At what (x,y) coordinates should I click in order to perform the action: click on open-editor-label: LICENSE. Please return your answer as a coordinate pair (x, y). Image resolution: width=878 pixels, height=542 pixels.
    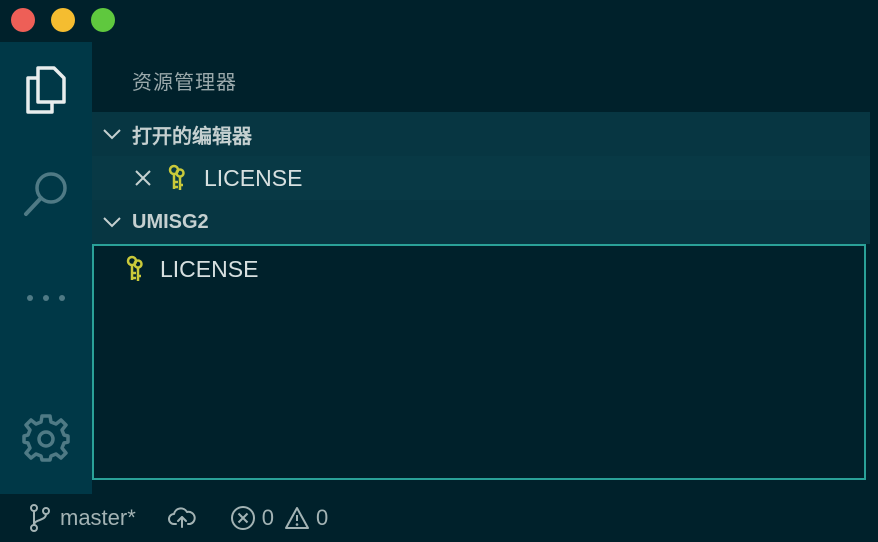
    Looking at the image, I should click on (253, 177).